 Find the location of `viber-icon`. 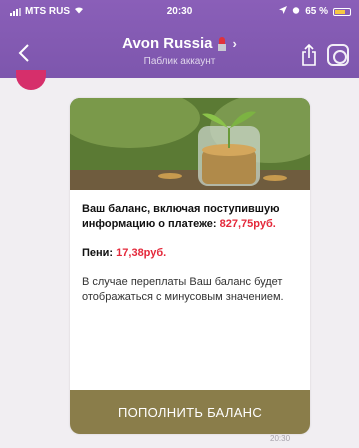

viber-icon is located at coordinates (338, 55).